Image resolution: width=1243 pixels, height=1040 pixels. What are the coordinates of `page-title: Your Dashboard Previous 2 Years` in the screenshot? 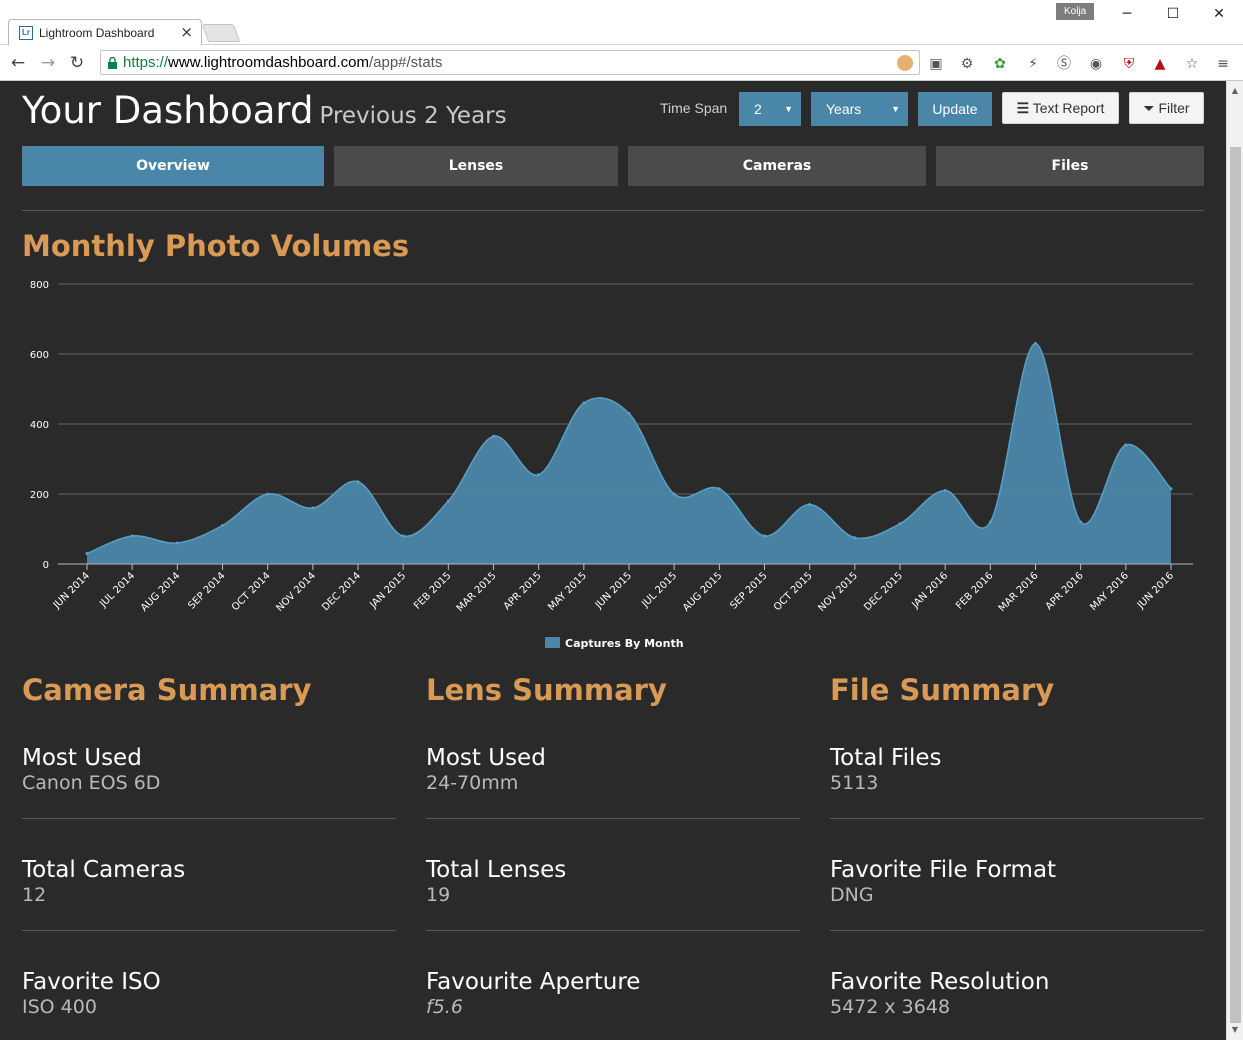 It's located at (264, 110).